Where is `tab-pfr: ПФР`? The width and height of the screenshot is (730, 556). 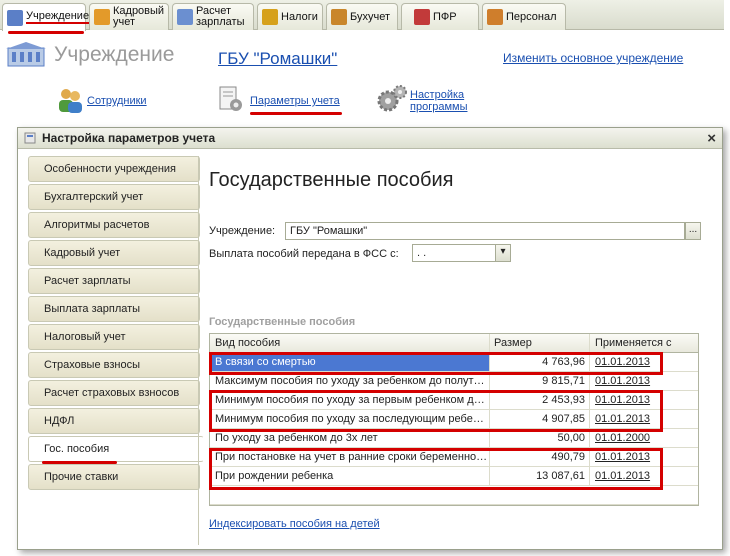
tab-pfr: ПФР is located at coordinates (440, 16).